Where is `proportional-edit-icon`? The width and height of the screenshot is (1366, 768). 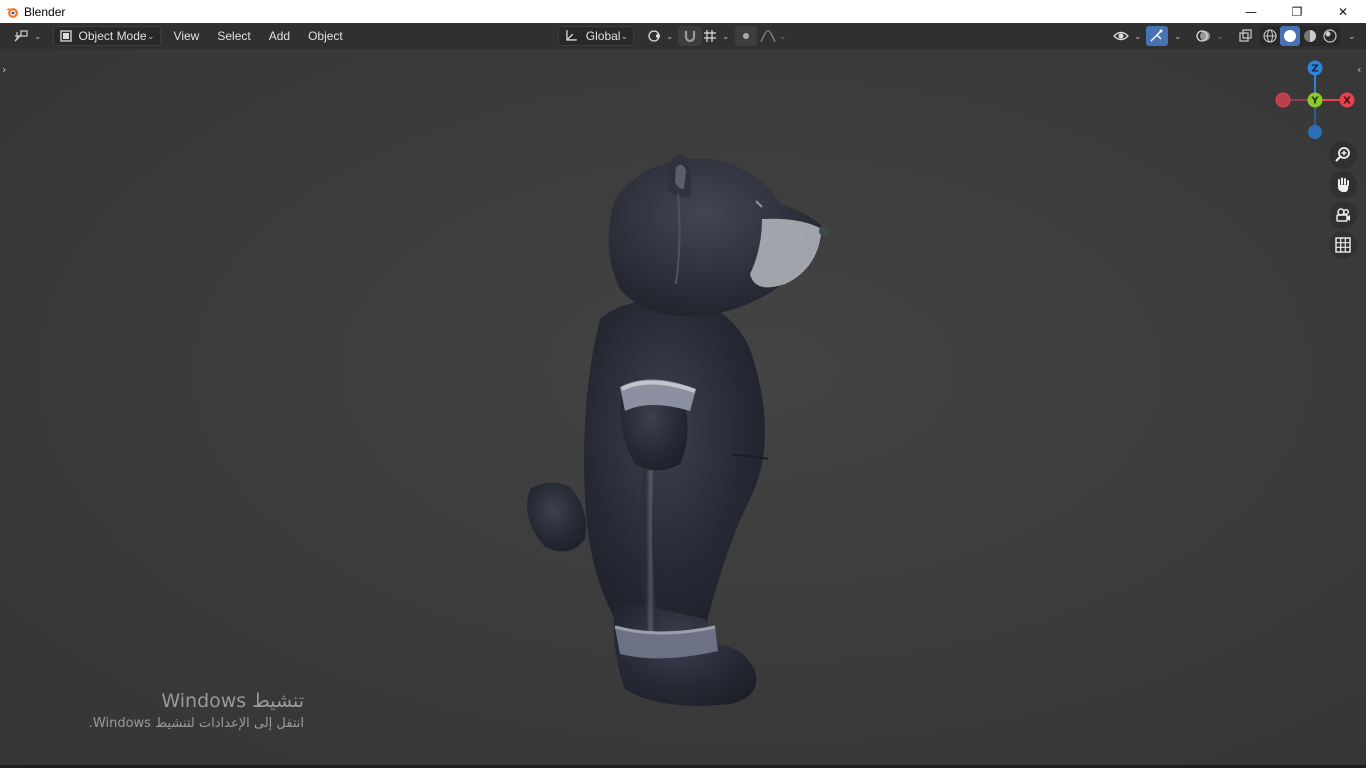
proportional-edit-icon is located at coordinates (746, 36).